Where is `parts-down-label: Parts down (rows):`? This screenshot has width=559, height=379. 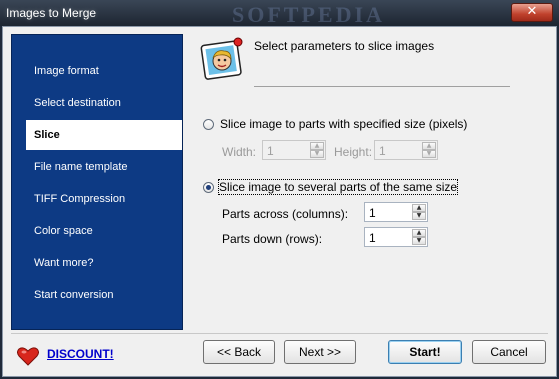
parts-down-label: Parts down (rows): is located at coordinates (272, 239).